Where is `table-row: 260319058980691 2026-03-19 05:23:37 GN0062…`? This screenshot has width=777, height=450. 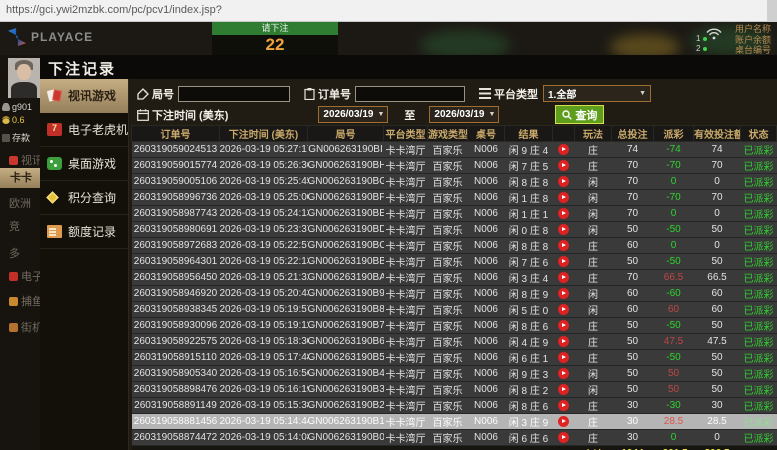
table-row: 260319058980691 2026-03-19 05:23:37 GN0062… is located at coordinates (454, 229).